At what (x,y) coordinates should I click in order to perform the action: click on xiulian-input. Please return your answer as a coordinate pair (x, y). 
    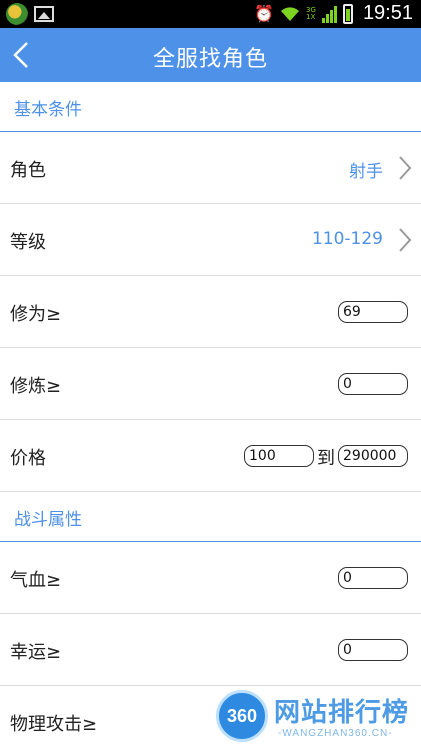
    Looking at the image, I should click on (373, 384).